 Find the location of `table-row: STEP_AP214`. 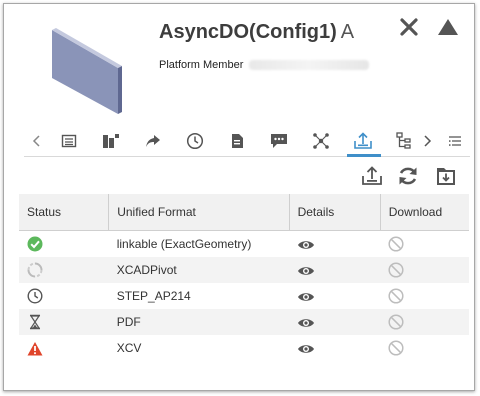

table-row: STEP_AP214 is located at coordinates (244, 296).